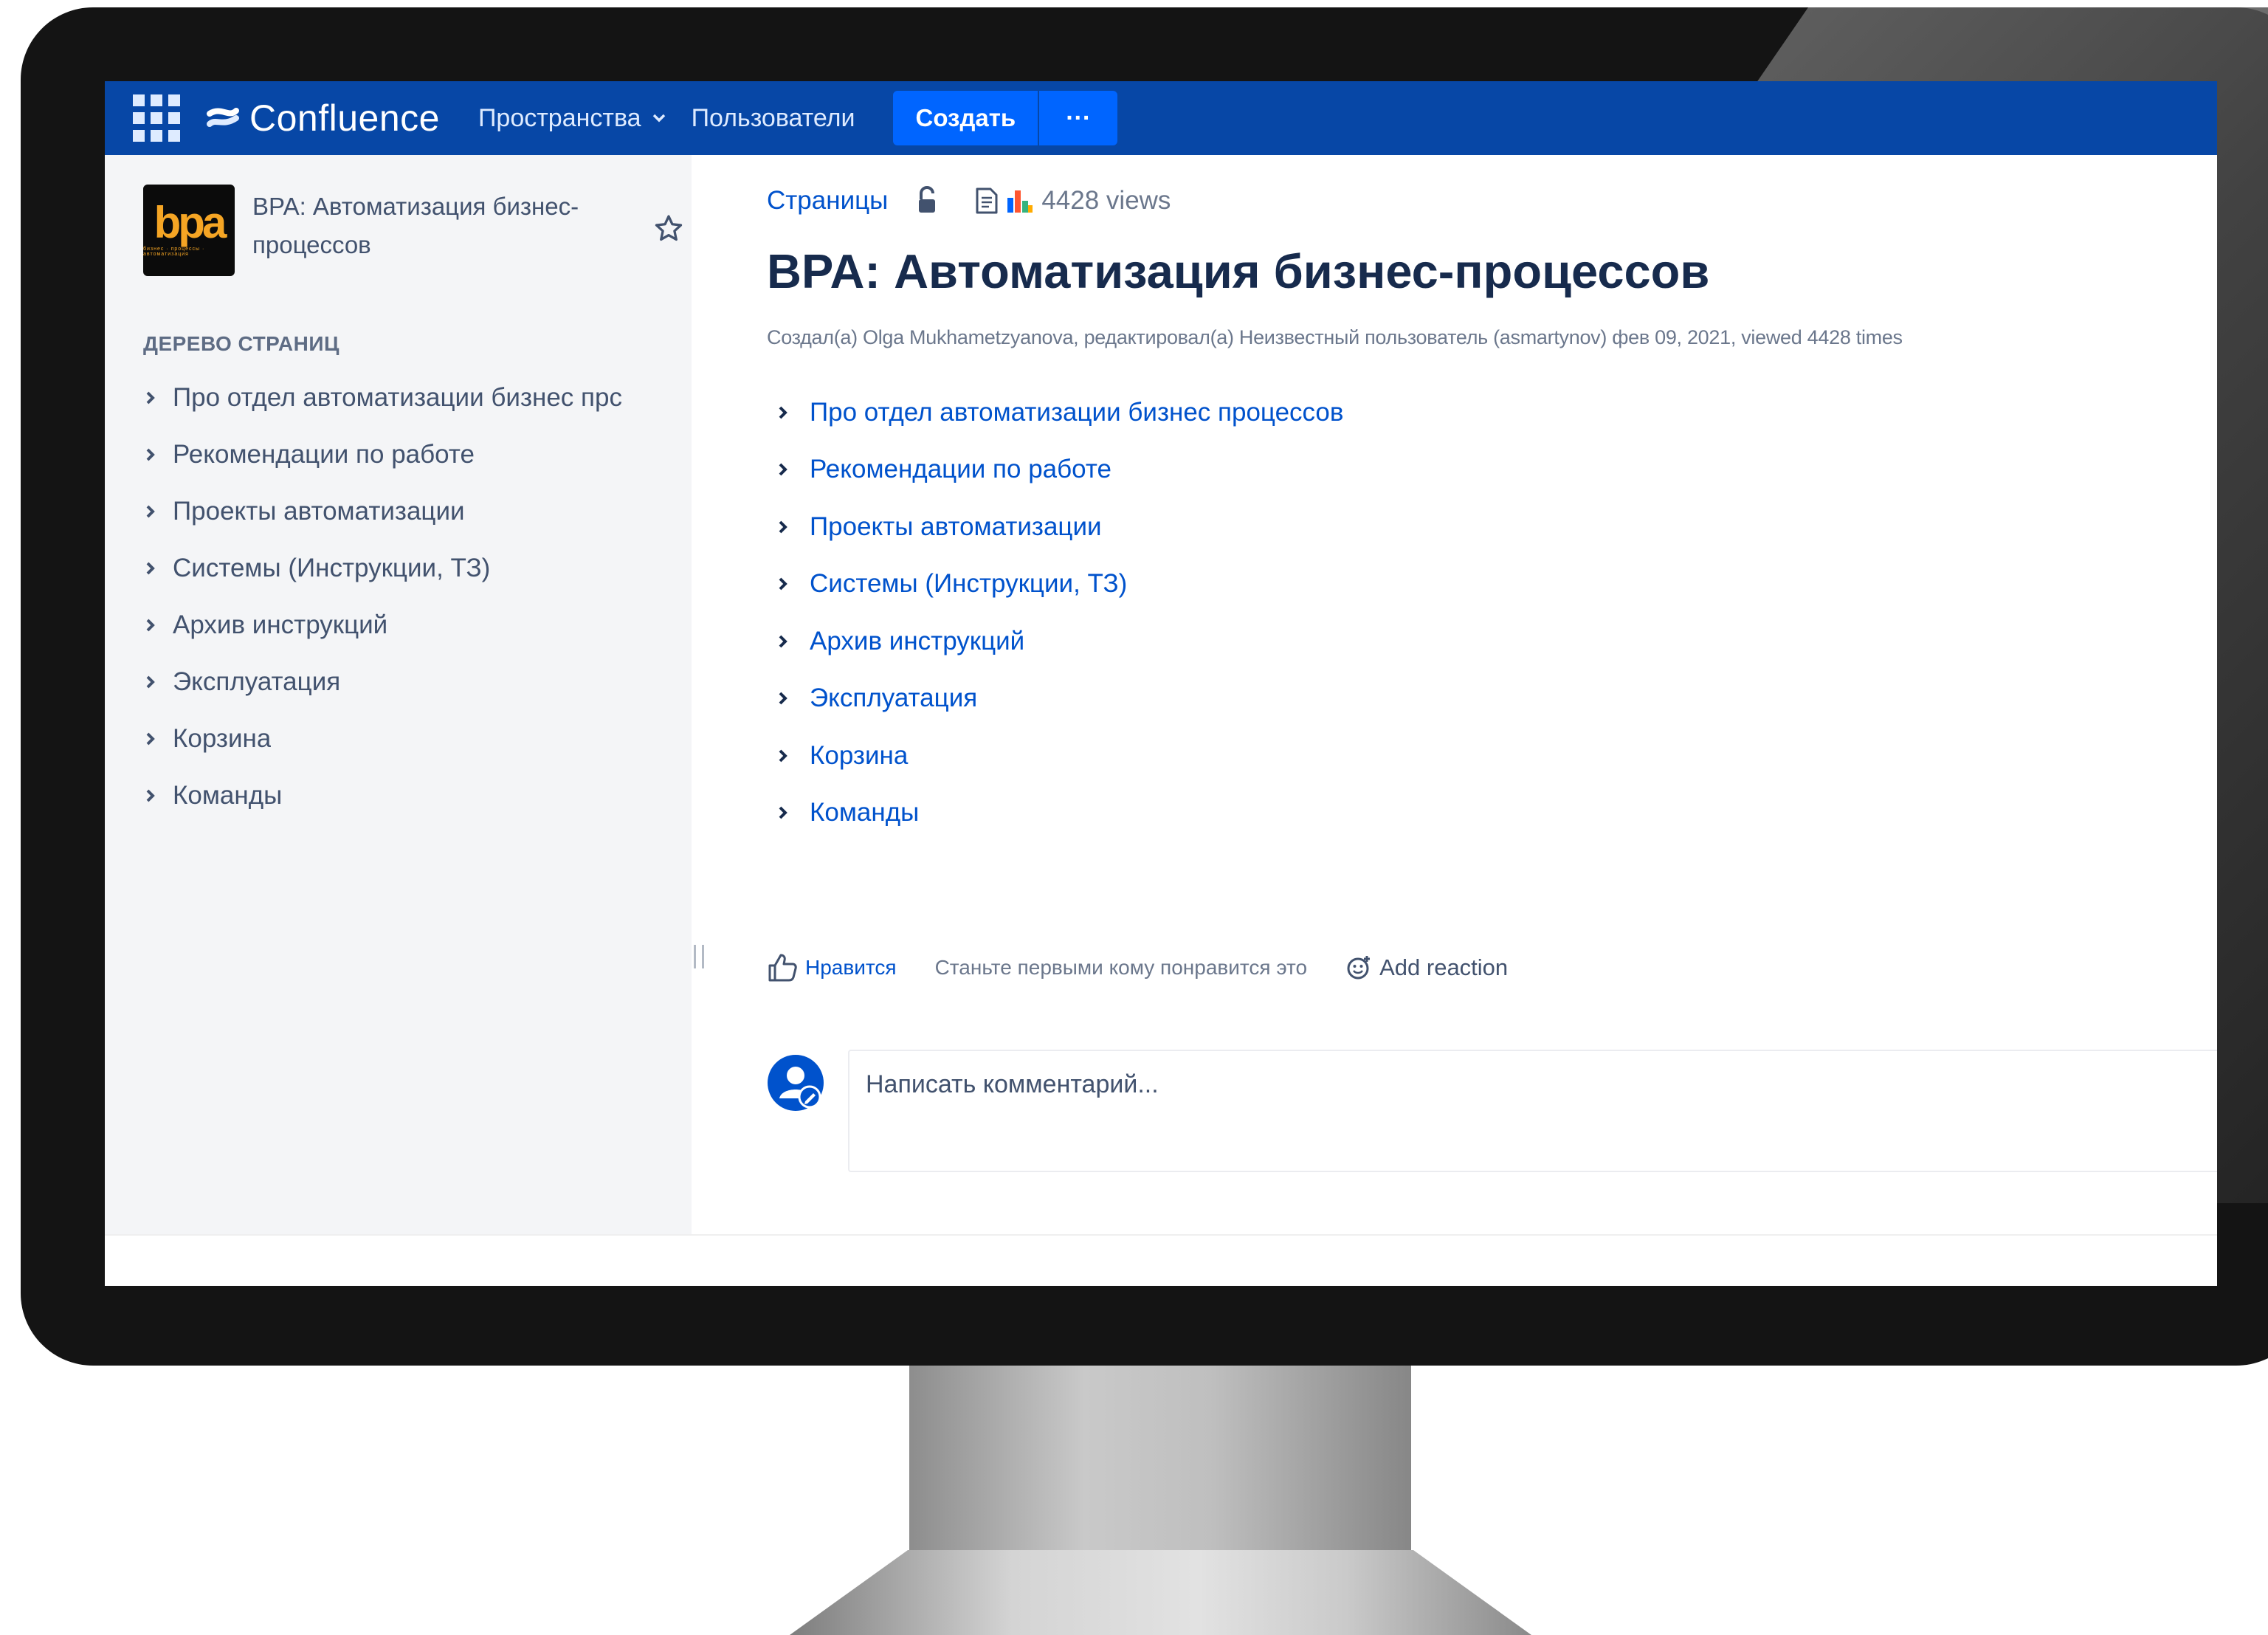 Image resolution: width=2268 pixels, height=1635 pixels. I want to click on space-name-link: BPA: Автоматизация бизнес-процессов, so click(426, 231).